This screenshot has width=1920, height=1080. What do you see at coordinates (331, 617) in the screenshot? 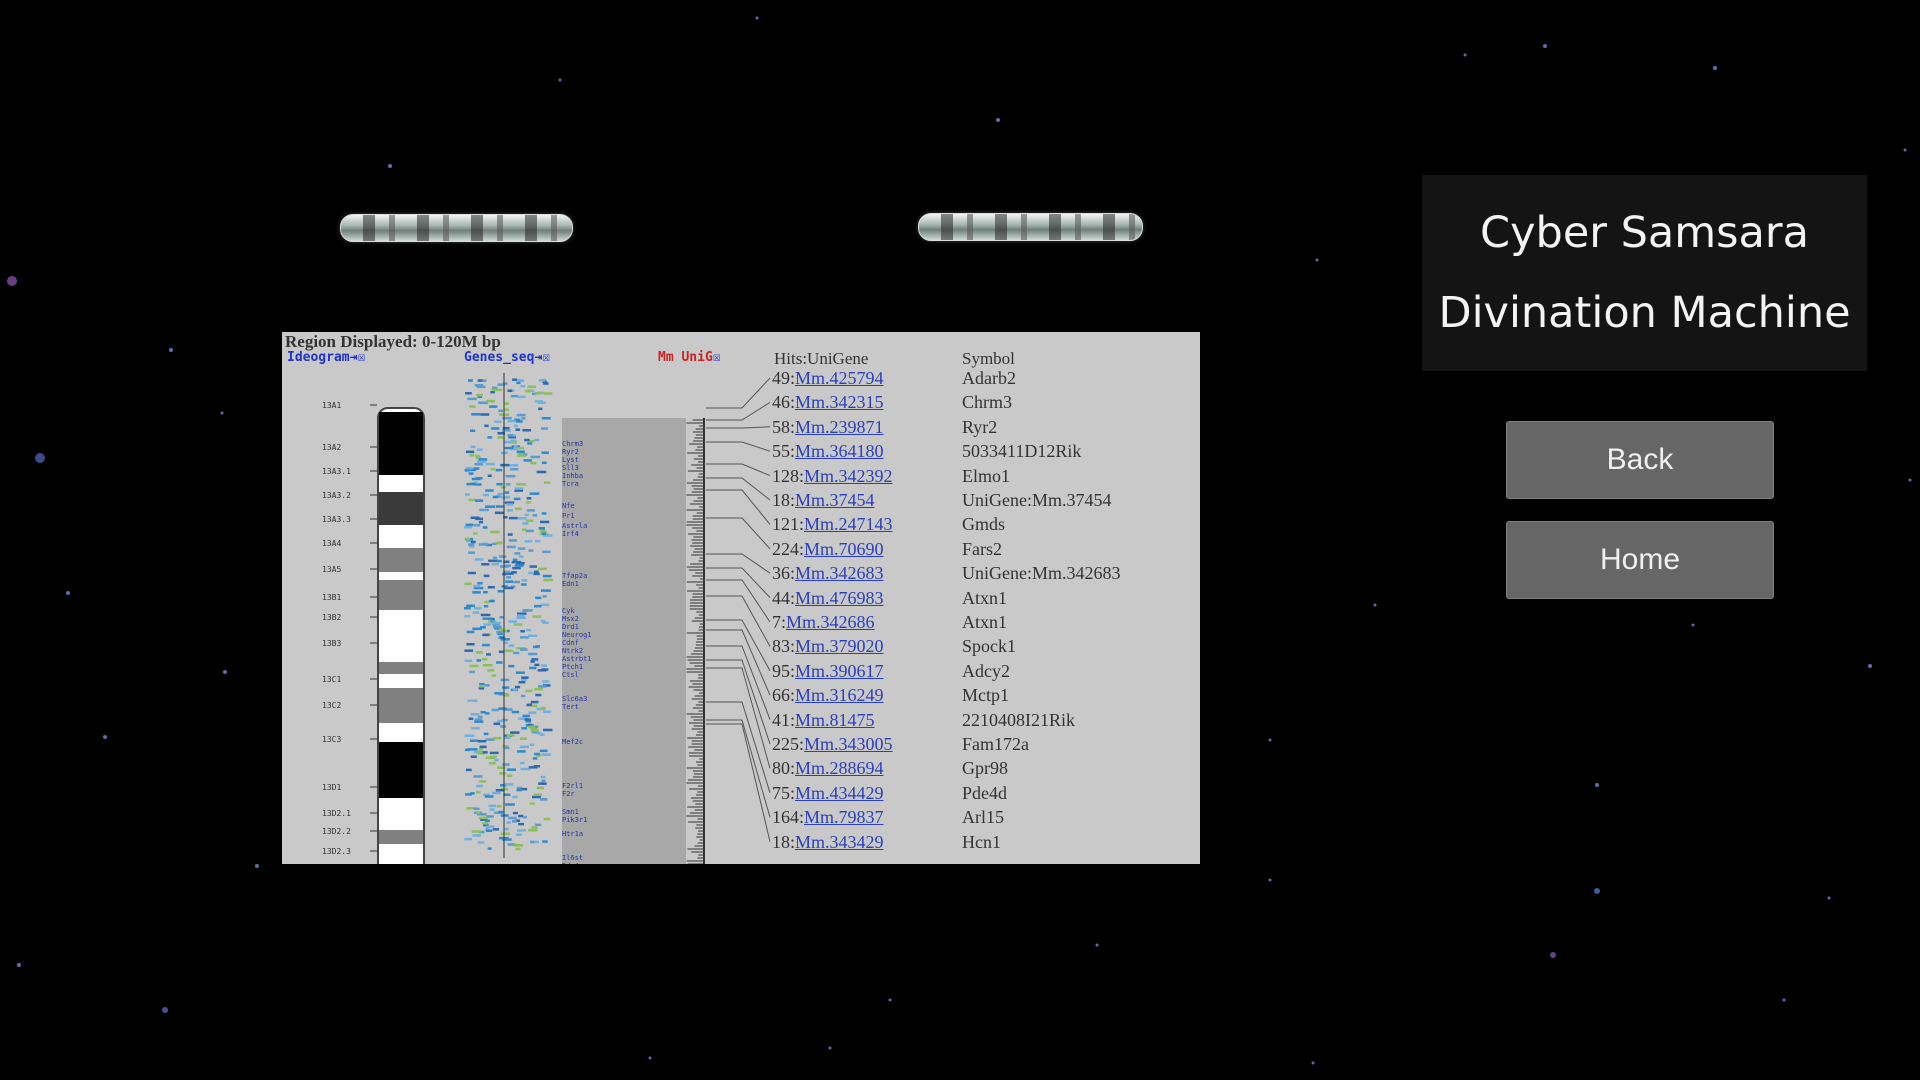
I see `band-label: 13B2` at bounding box center [331, 617].